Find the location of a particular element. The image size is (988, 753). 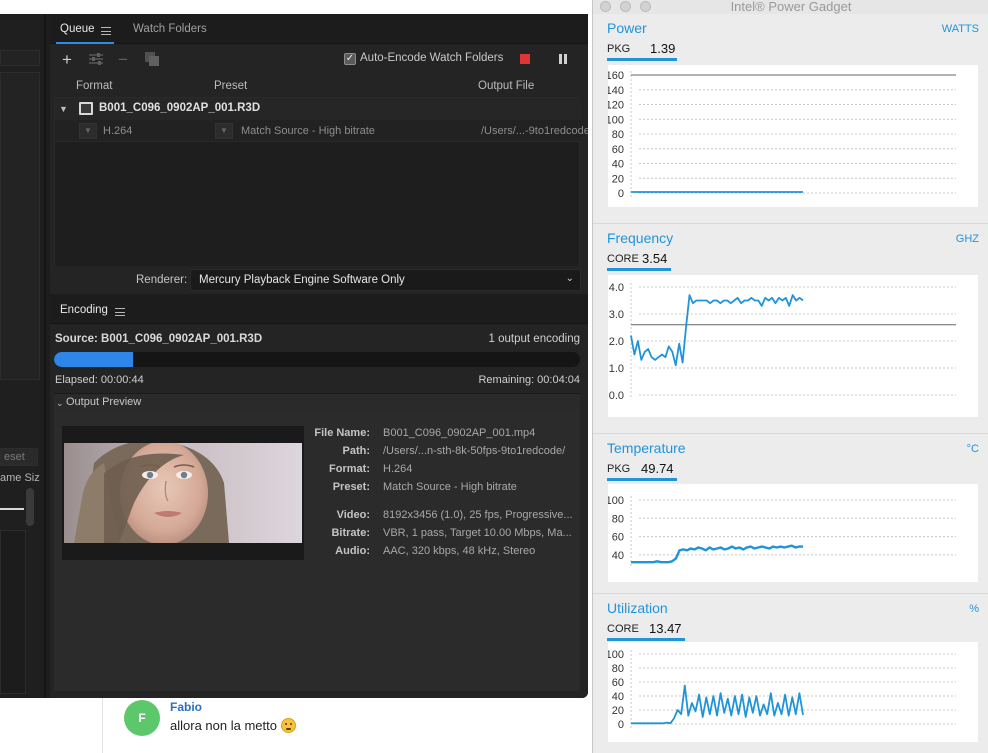

meta-key: Bitrate: is located at coordinates (350, 533).